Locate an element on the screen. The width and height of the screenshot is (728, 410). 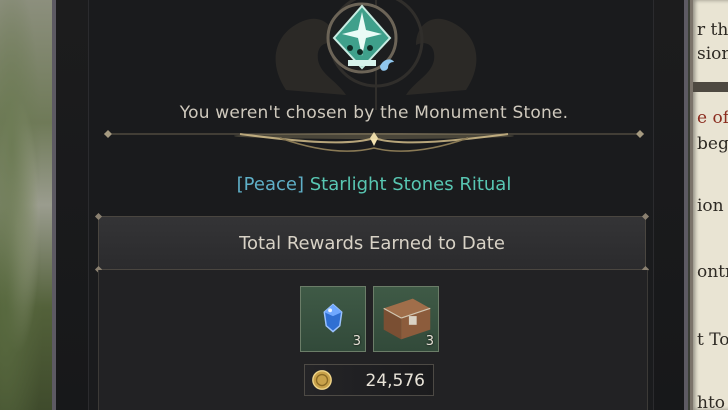
reward-slot-gem: 3 is located at coordinates (333, 319).